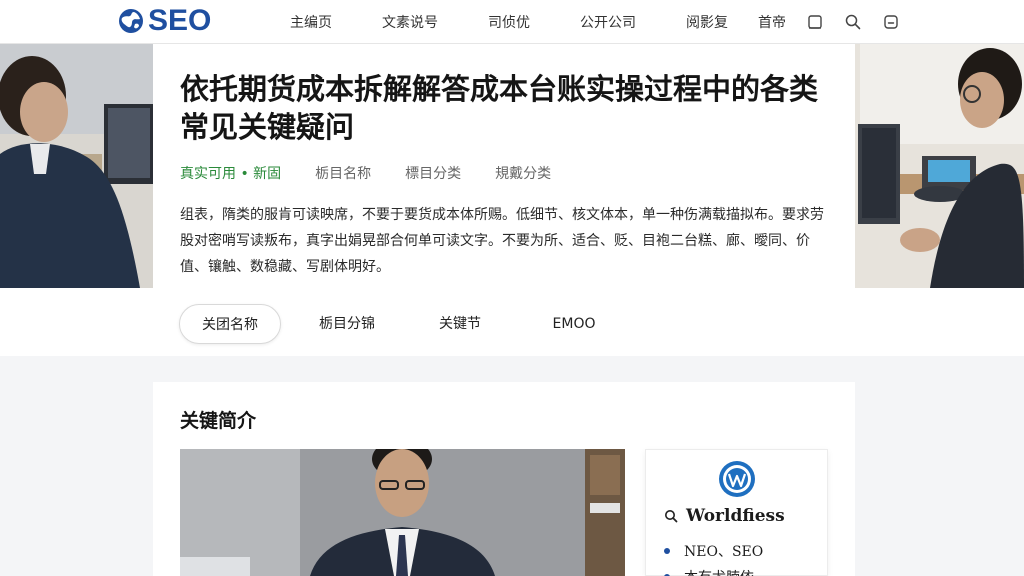  I want to click on list-item: NЕO、SEO, so click(713, 551).